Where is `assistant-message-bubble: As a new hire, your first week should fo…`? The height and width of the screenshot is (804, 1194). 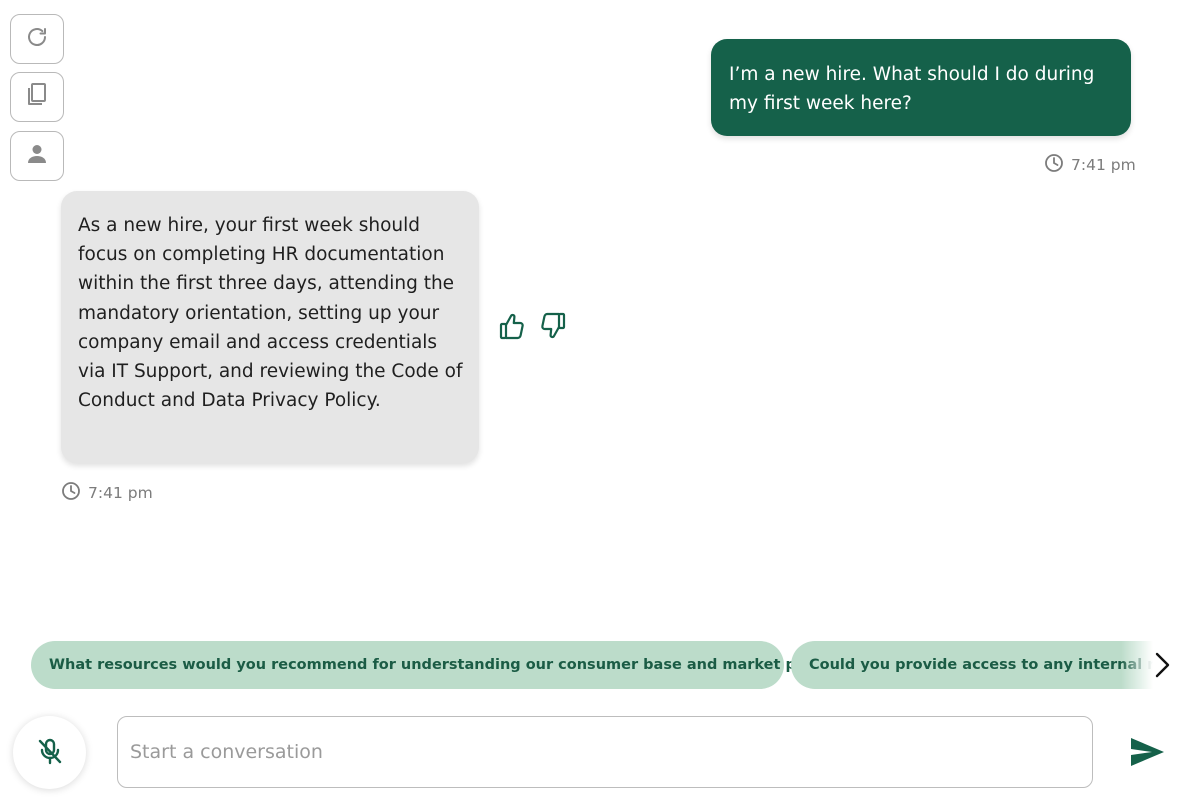
assistant-message-bubble: As a new hire, your first week should fo… is located at coordinates (270, 327).